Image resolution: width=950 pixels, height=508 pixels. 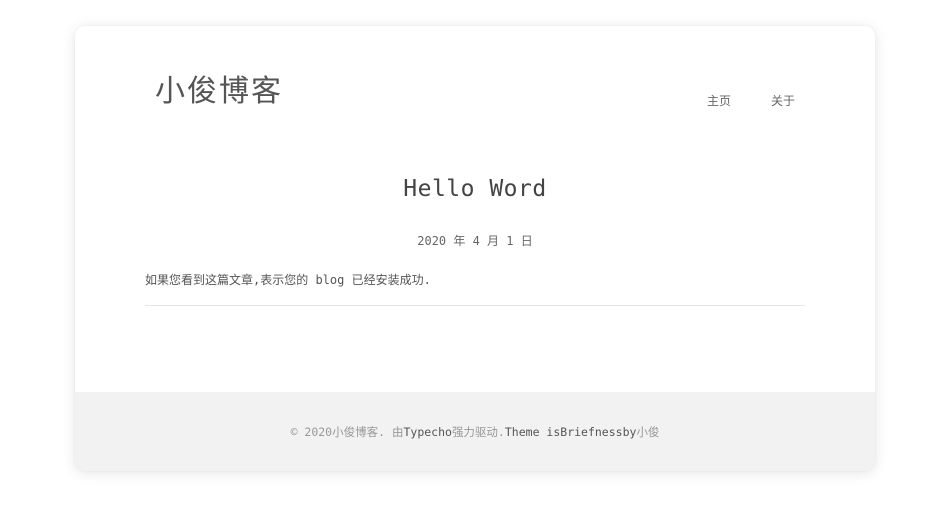 I want to click on footer-powered-prefix: . 由, so click(x=391, y=431).